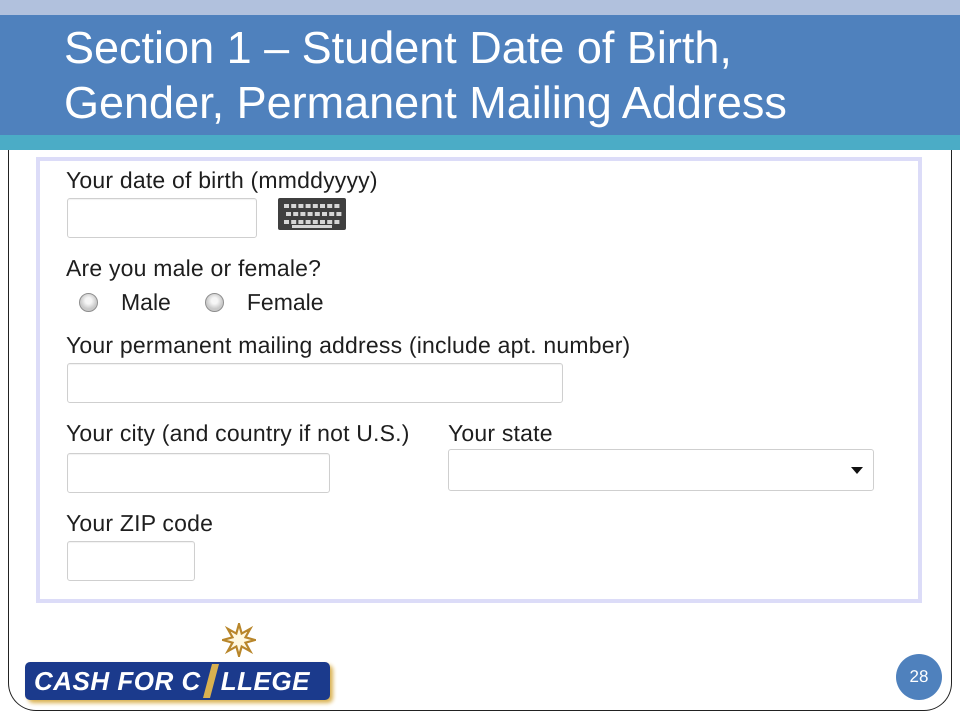 The height and width of the screenshot is (720, 960). What do you see at coordinates (426, 75) in the screenshot?
I see `slide-title: Section 1 – Student Date of Birth, Gender, Permanent Mailing Address` at bounding box center [426, 75].